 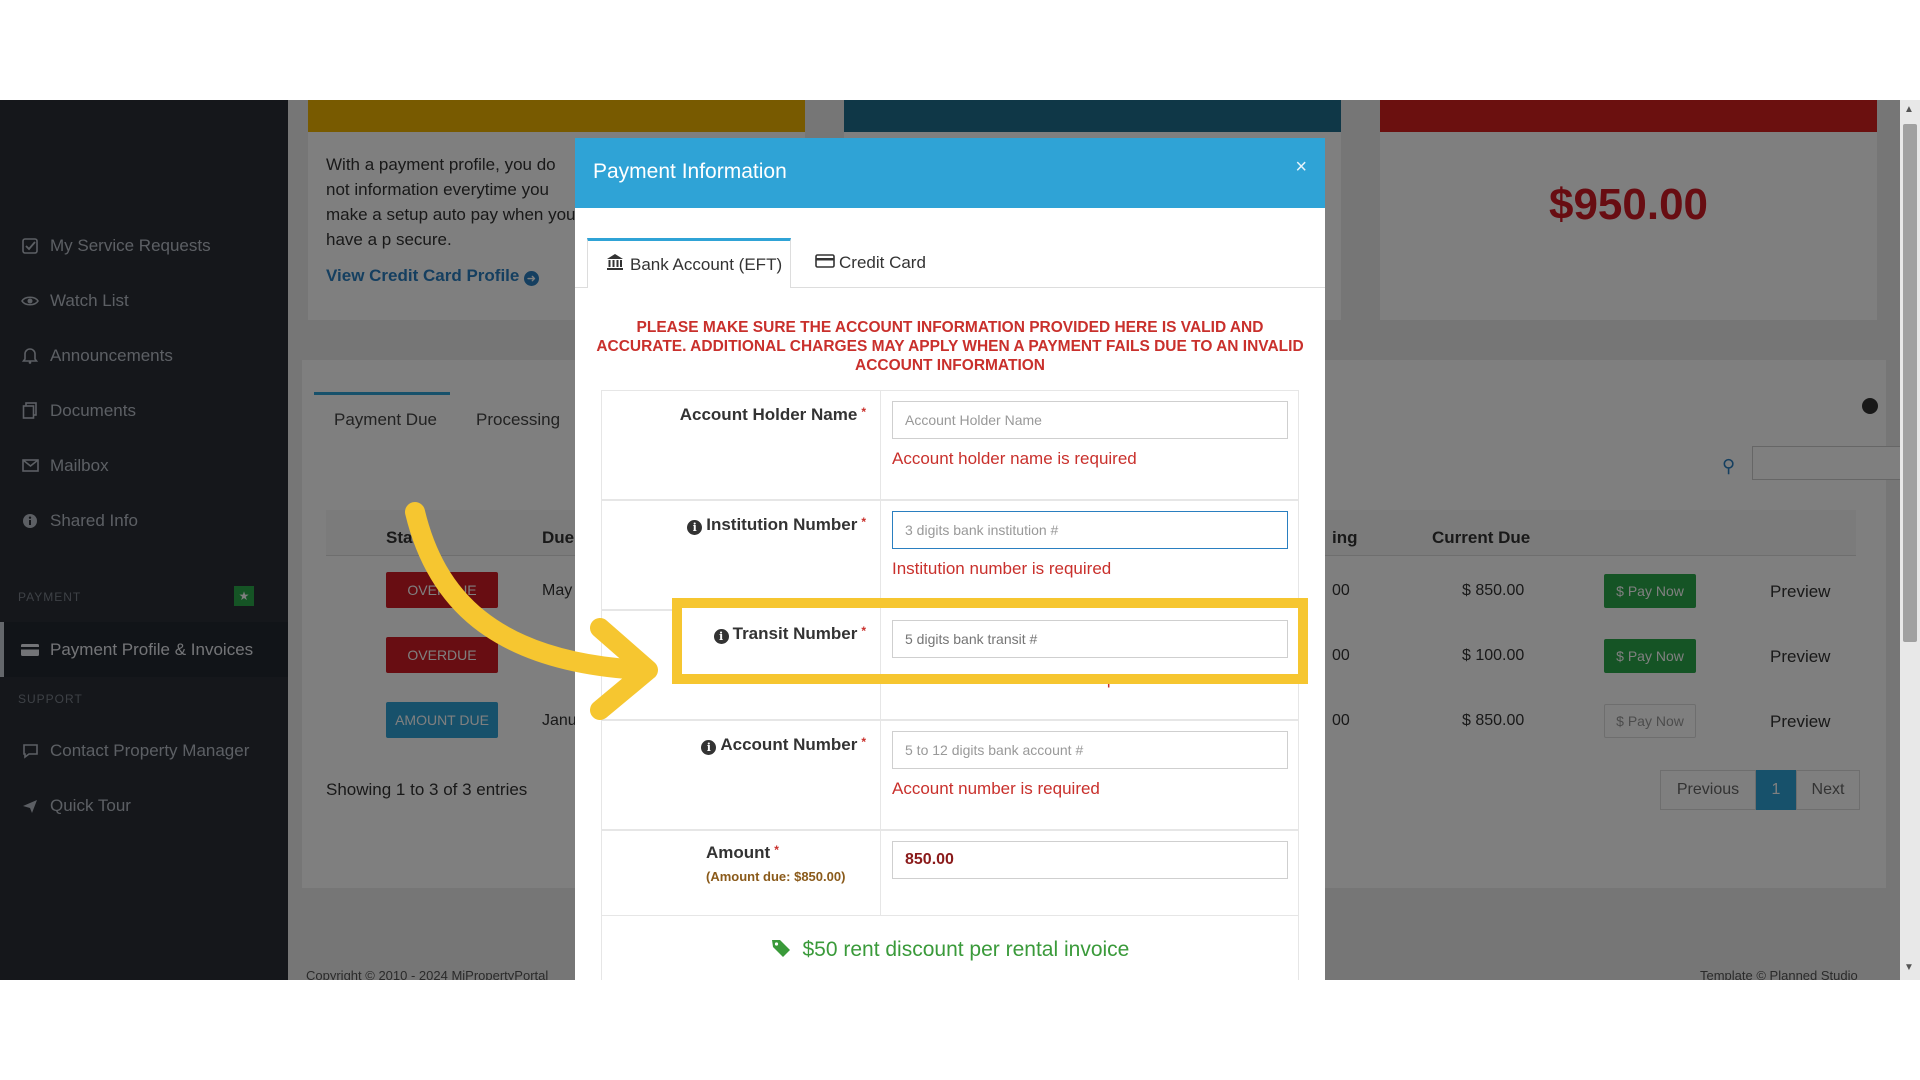 I want to click on tab-label: Bank Account (EFT), so click(x=706, y=264).